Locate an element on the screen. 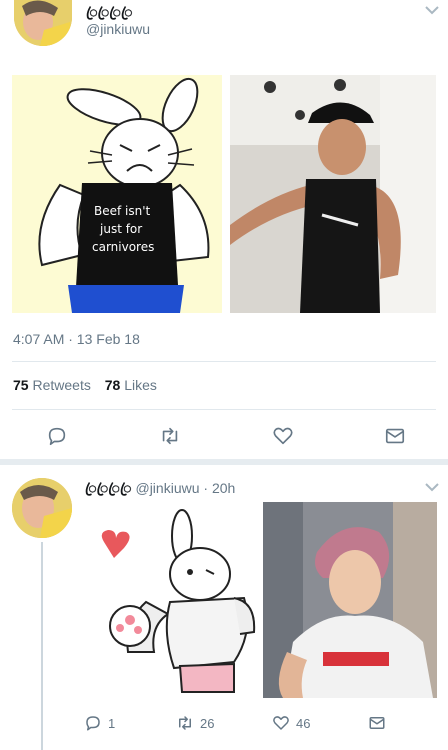  reply-button is located at coordinates (57, 436).